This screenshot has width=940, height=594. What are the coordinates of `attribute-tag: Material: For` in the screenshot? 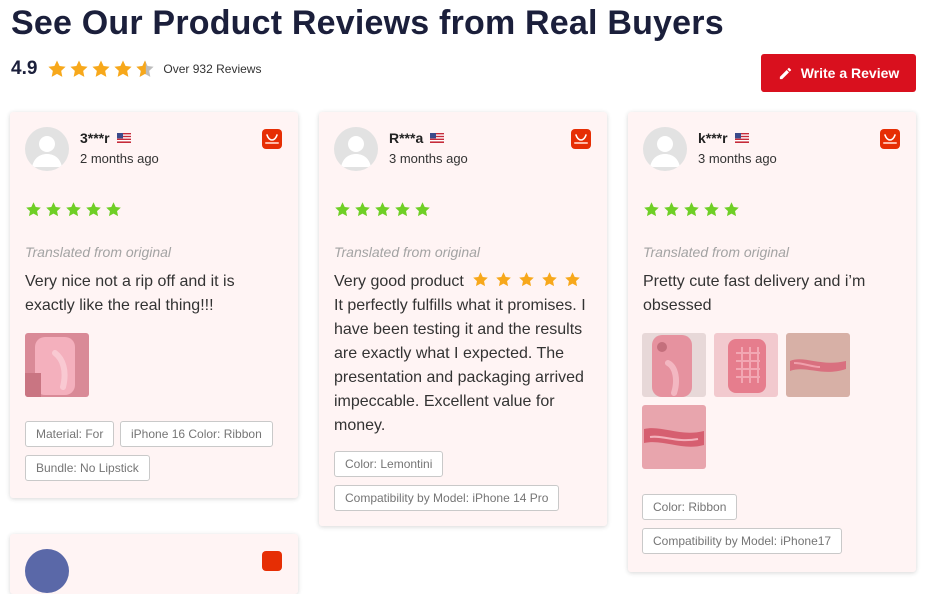 It's located at (70, 434).